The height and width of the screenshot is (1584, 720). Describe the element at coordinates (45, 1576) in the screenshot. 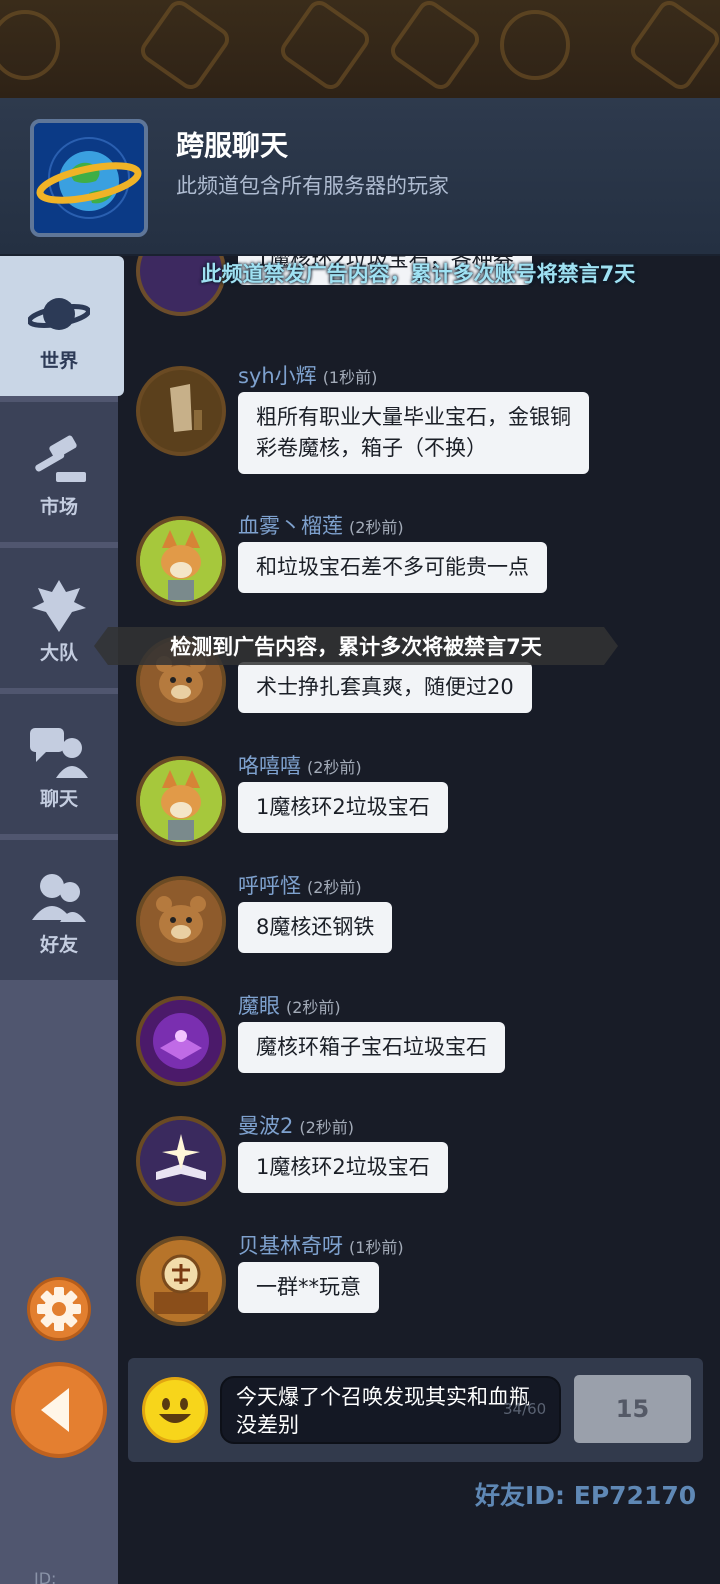

I see `user-id-label: ID: 5172092` at that location.